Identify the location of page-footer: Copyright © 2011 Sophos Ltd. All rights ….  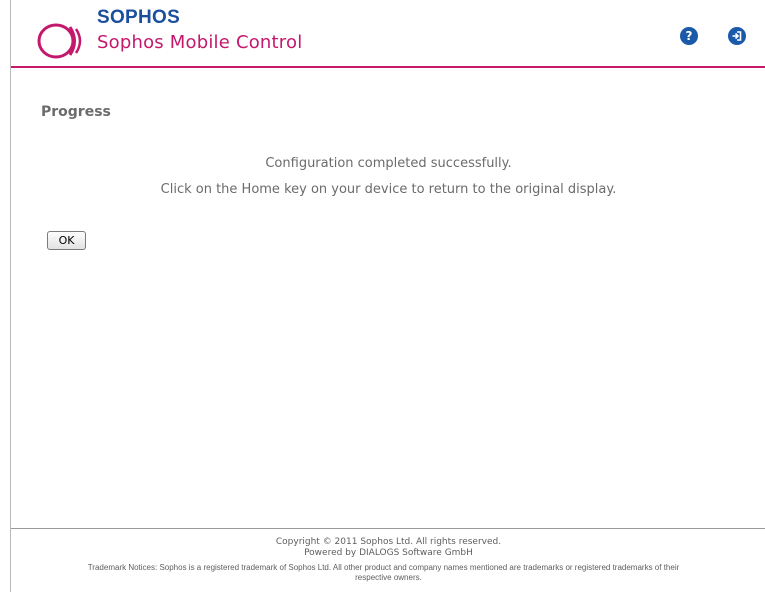
(388, 555).